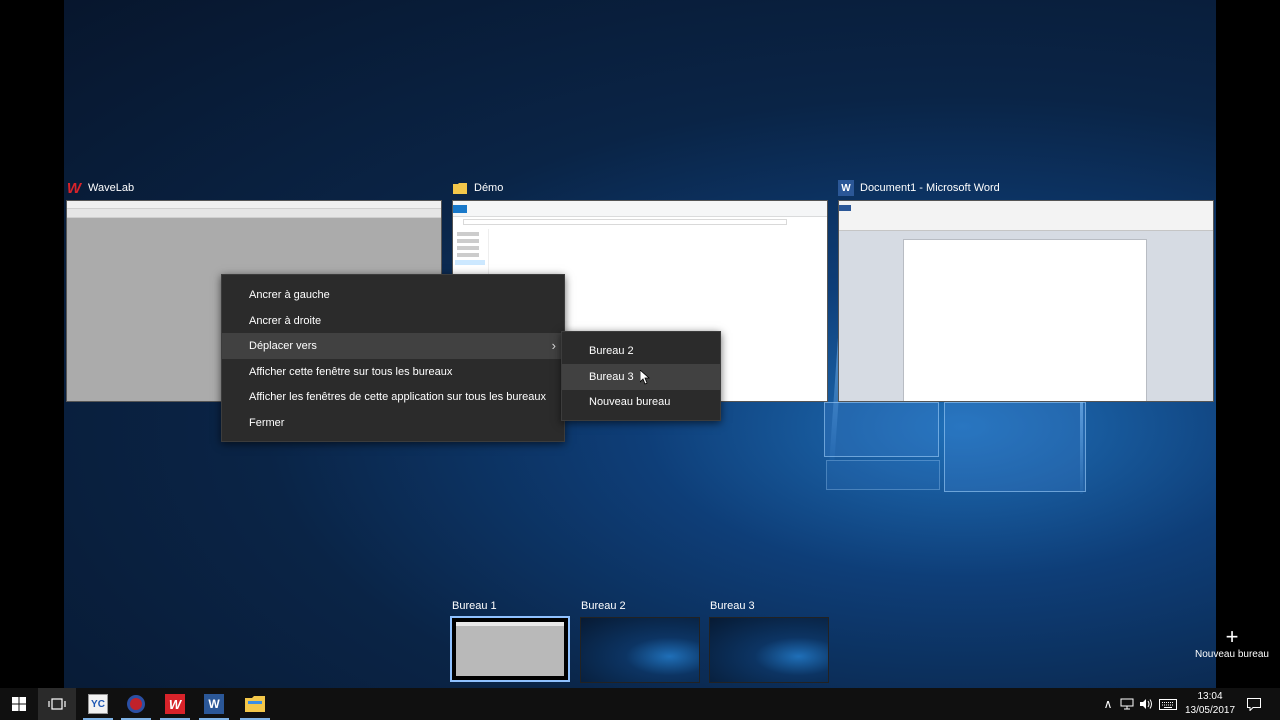 The image size is (1280, 720). I want to click on desktop-label-1: Bureau 1, so click(474, 606).